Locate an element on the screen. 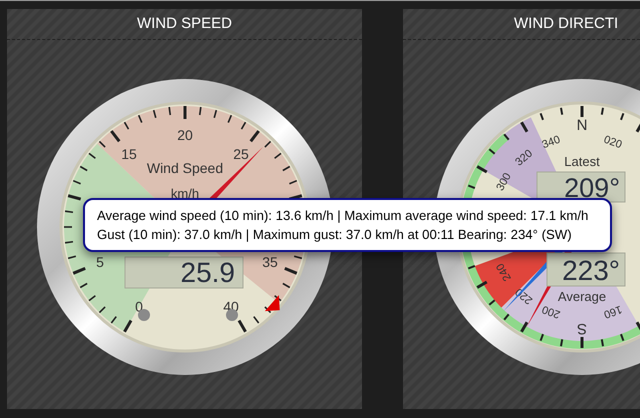  scale-label: 20 is located at coordinates (184, 135).